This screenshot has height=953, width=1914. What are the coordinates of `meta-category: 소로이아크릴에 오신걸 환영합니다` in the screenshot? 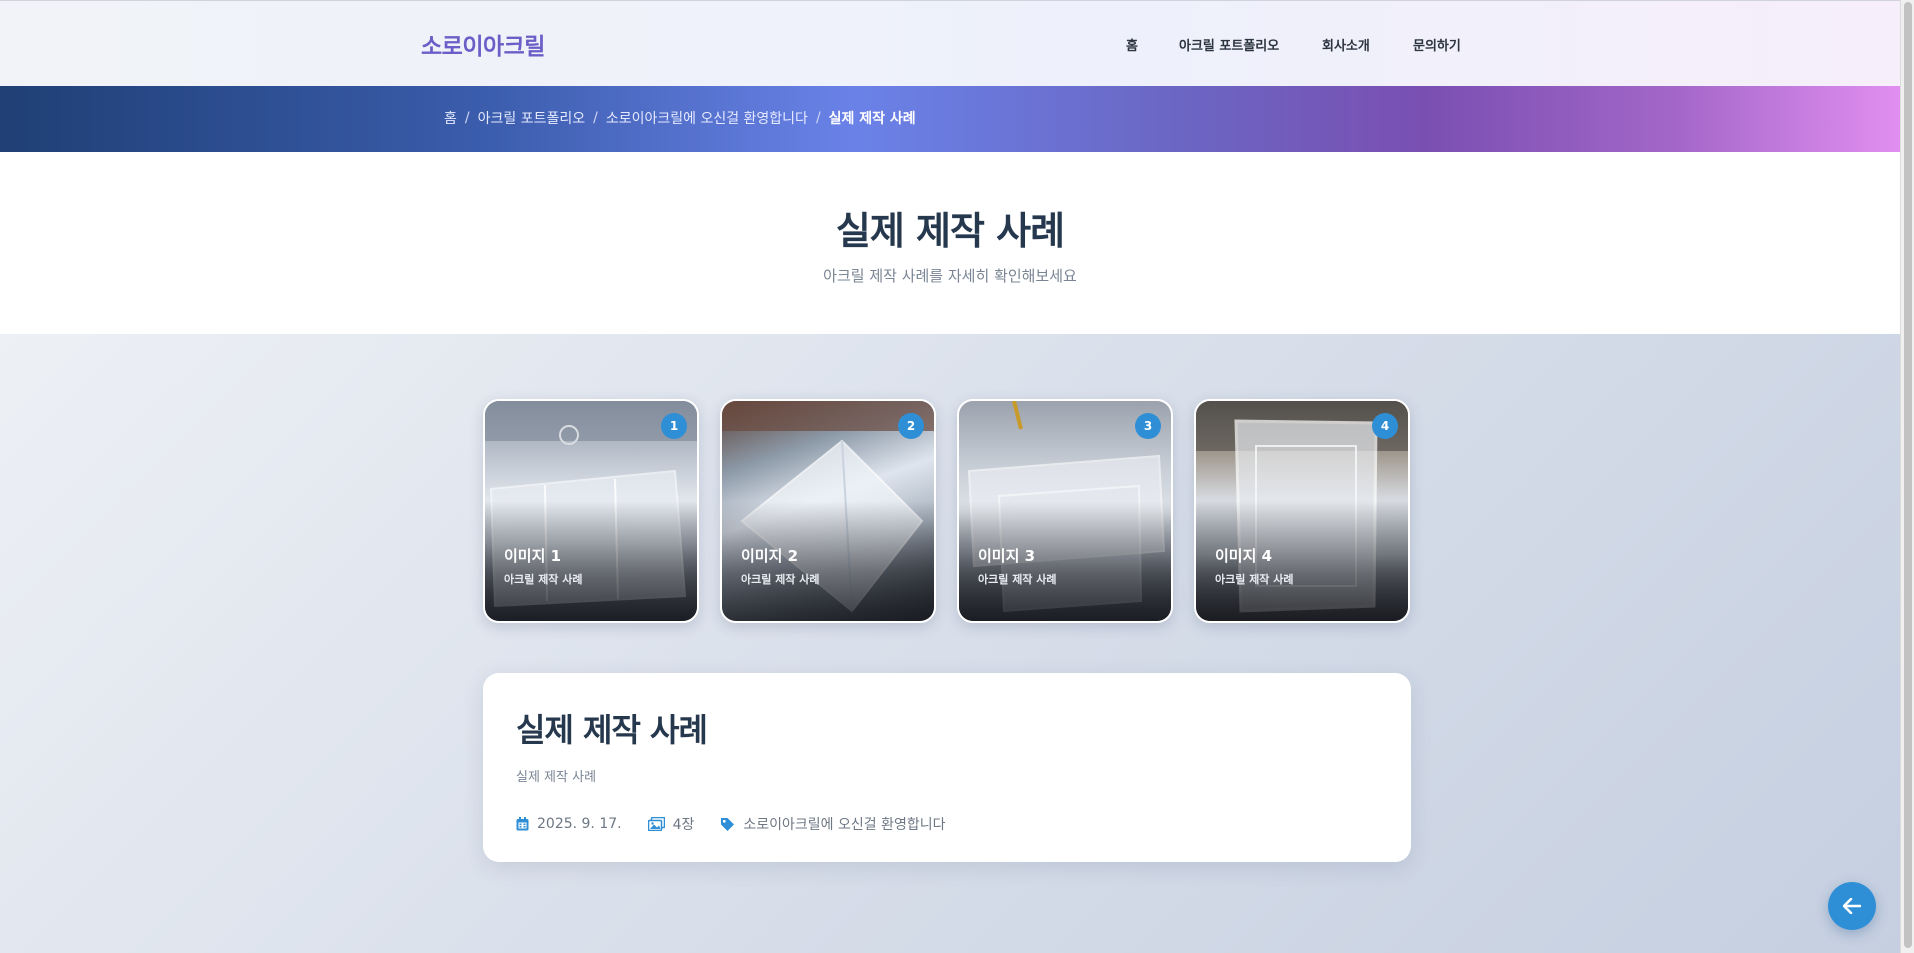 It's located at (833, 824).